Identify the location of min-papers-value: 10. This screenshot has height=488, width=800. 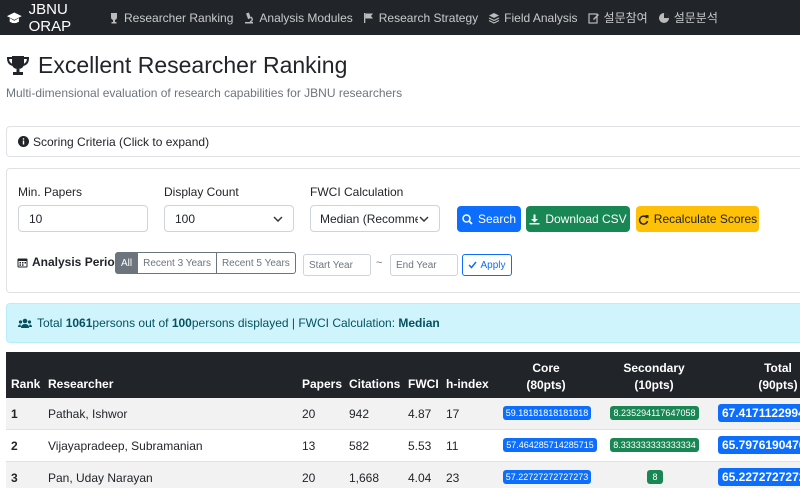
(36, 218).